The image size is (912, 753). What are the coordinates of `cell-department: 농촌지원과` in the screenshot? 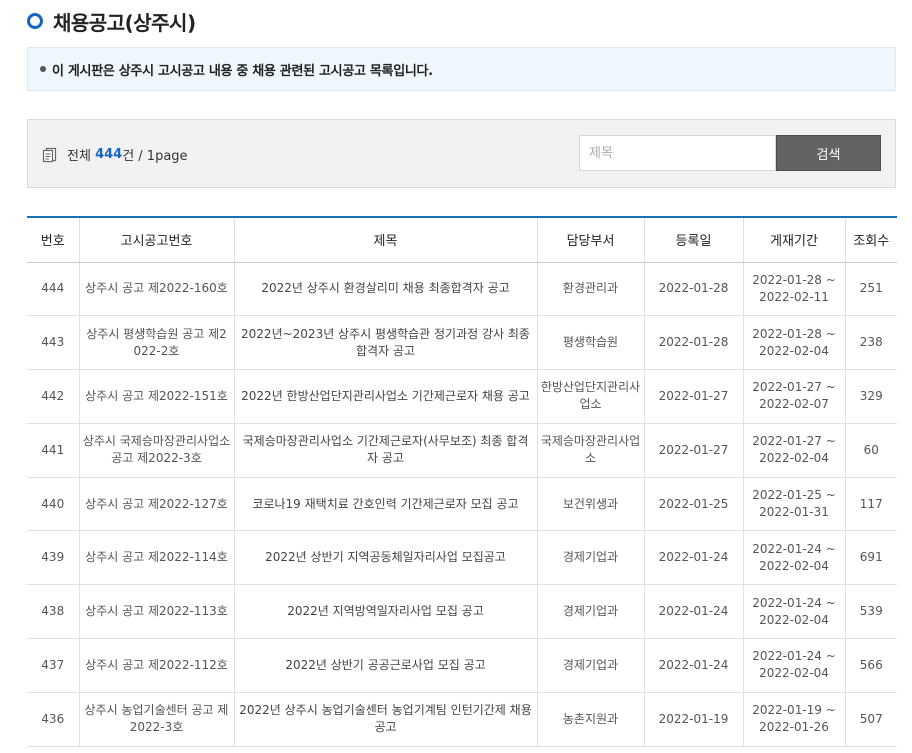 It's located at (591, 719).